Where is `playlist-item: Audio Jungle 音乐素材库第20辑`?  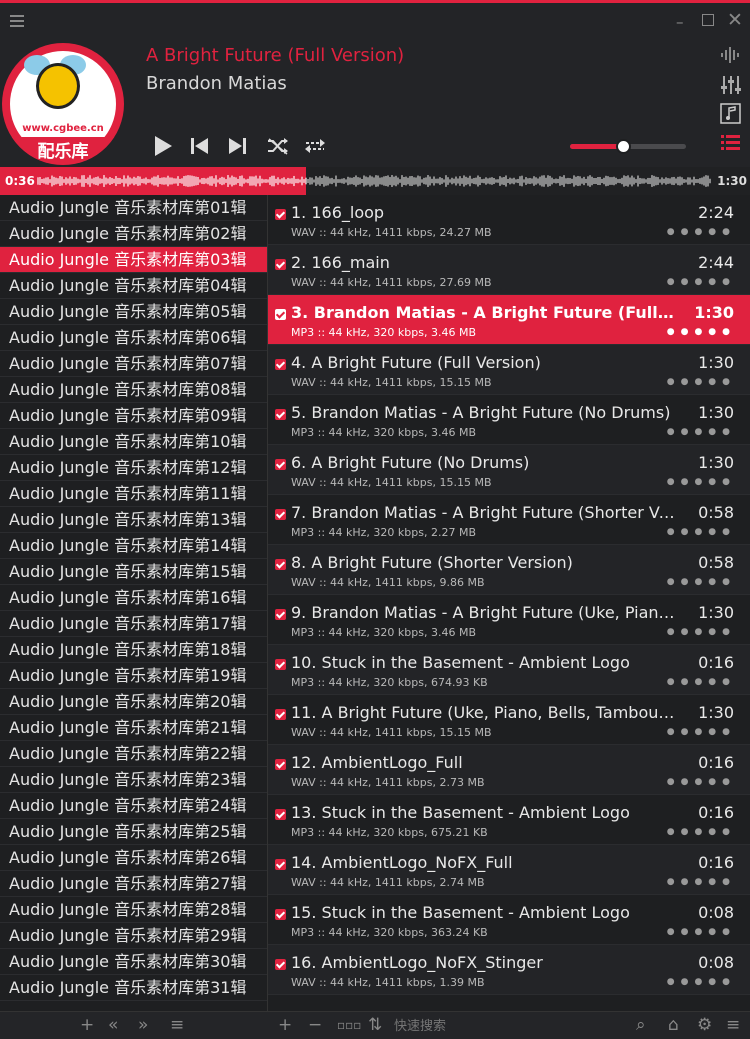 playlist-item: Audio Jungle 音乐素材库第20辑 is located at coordinates (133, 702).